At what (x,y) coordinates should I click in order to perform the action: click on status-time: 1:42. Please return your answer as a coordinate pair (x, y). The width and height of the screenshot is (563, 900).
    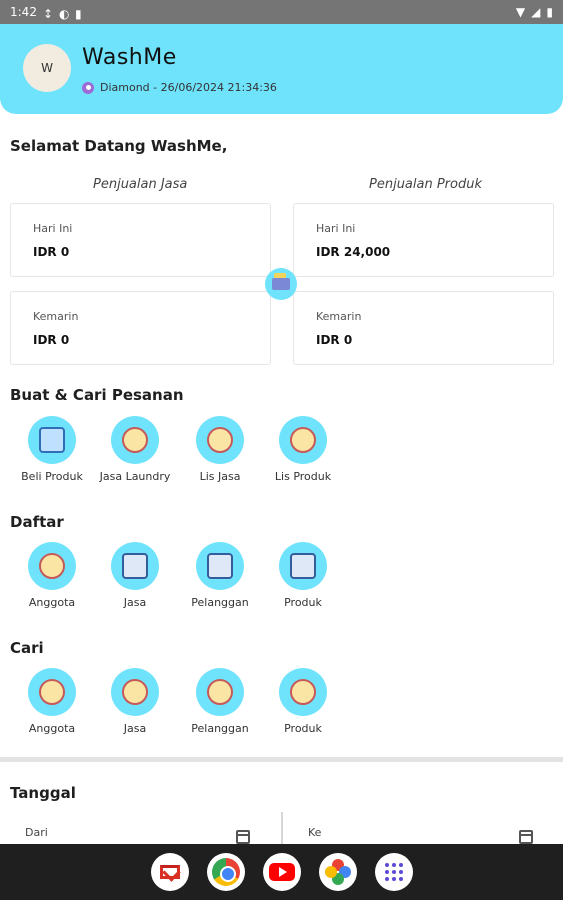
    Looking at the image, I should click on (23, 12).